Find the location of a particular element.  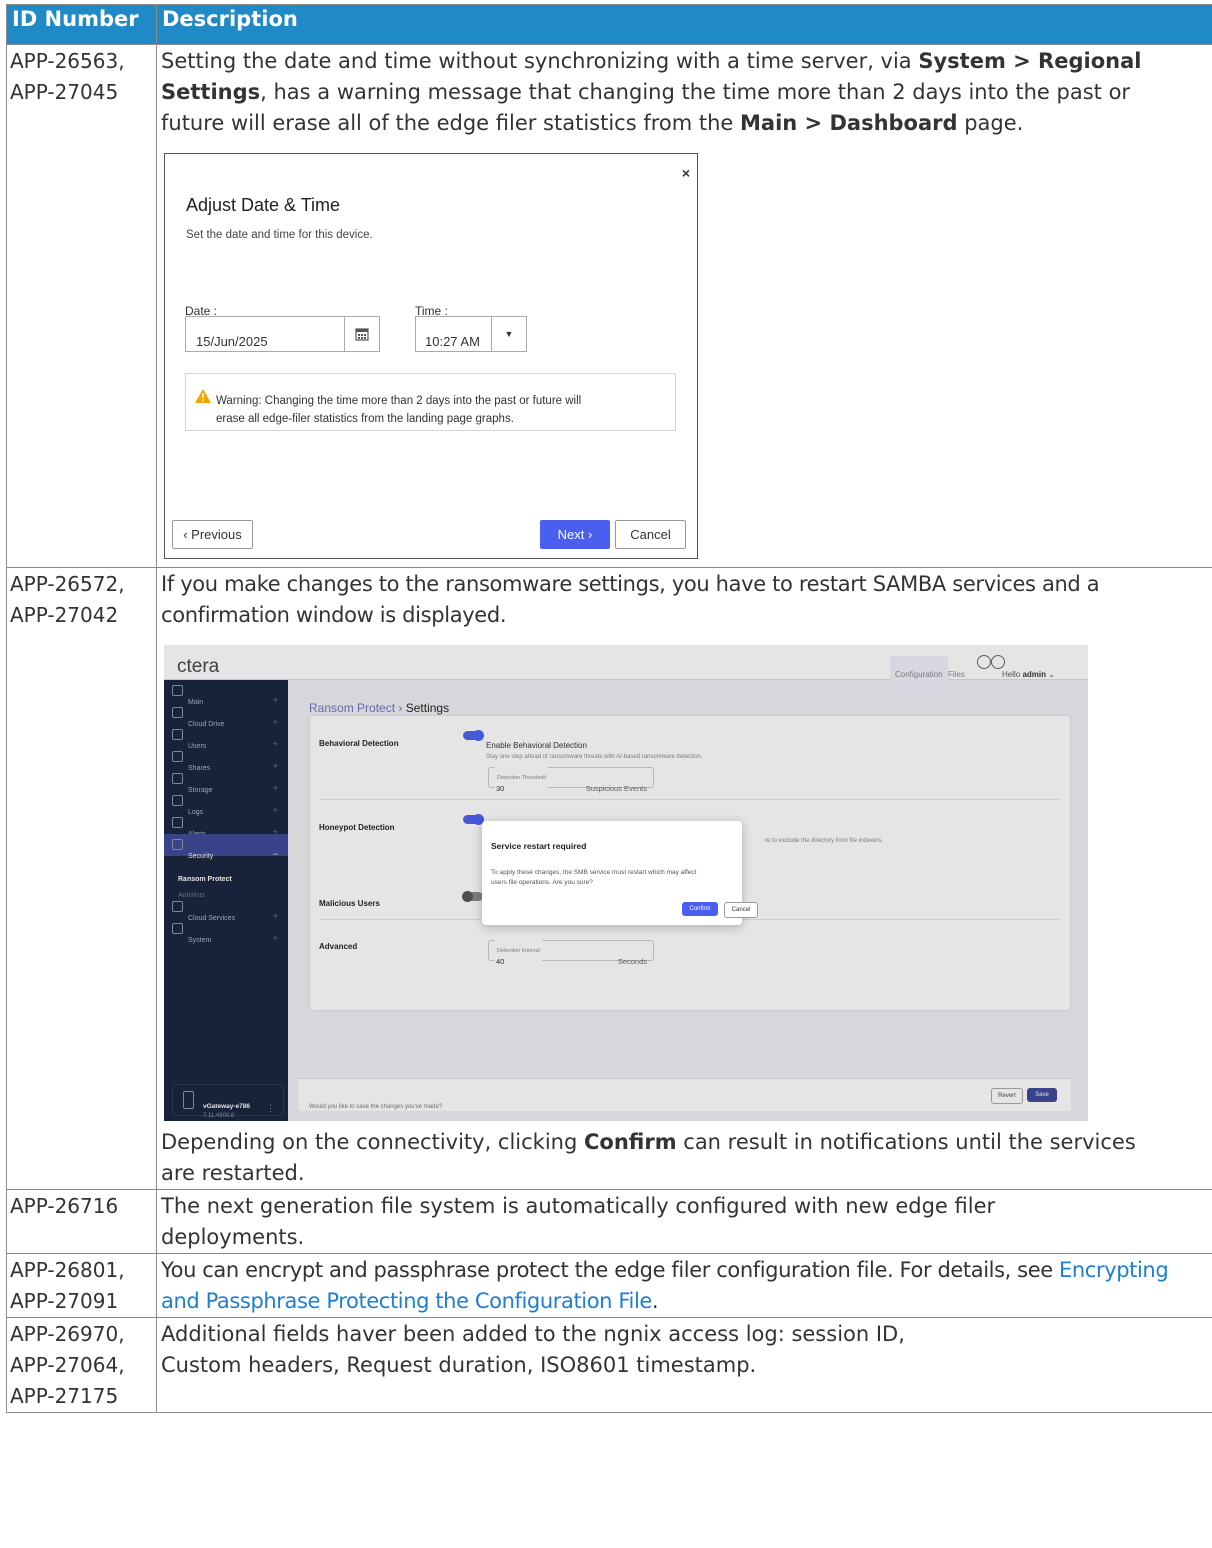

time-value: 10:27 AM is located at coordinates (452, 341).